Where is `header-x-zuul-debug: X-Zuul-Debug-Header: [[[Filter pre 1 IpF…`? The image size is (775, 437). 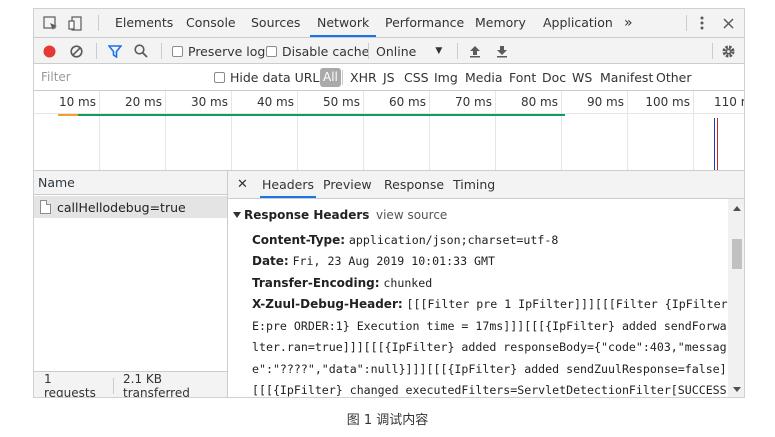
header-x-zuul-debug: X-Zuul-Debug-Header: [[[Filter pre 1 IpF… is located at coordinates (490, 304).